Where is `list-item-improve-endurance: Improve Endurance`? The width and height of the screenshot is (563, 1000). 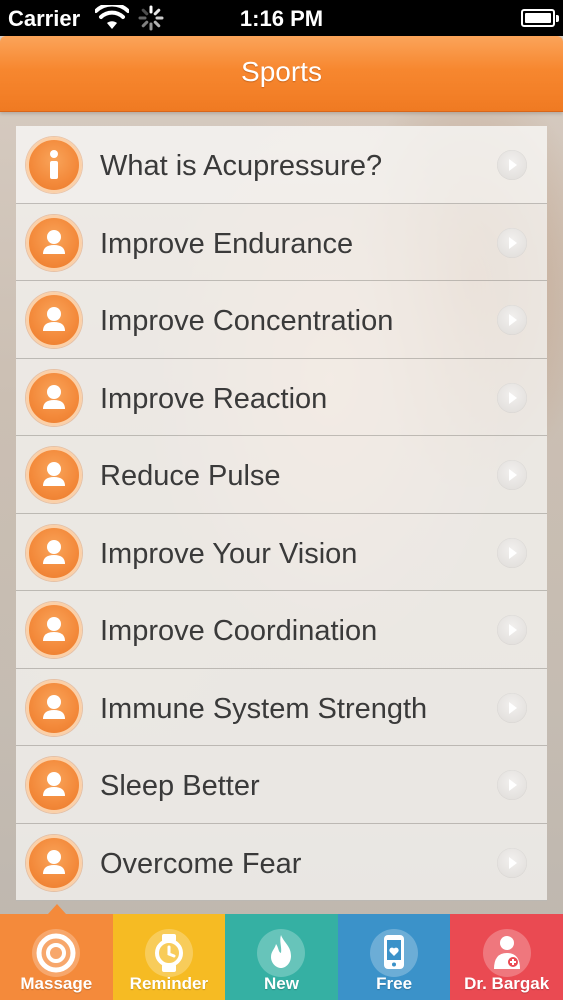 list-item-improve-endurance: Improve Endurance is located at coordinates (281, 242).